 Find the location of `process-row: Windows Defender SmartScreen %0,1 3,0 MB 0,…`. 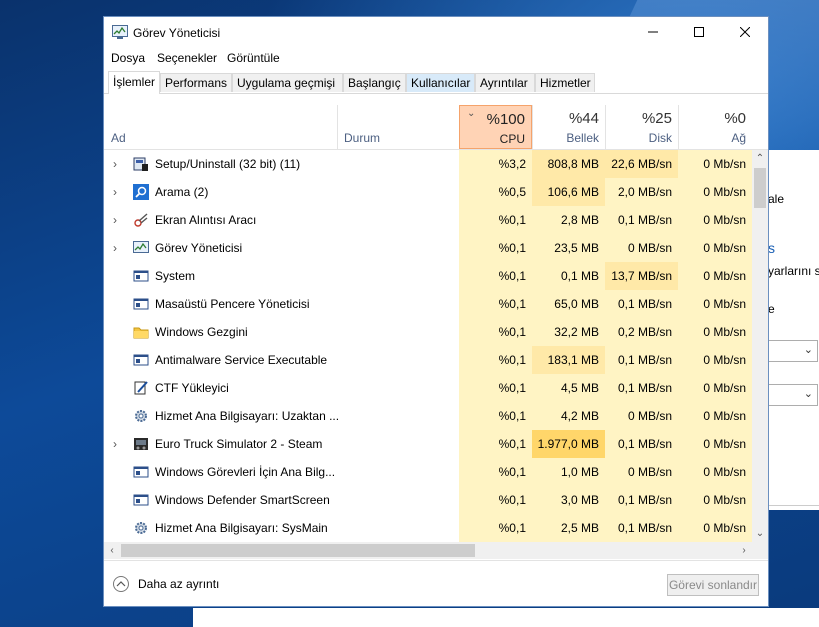

process-row: Windows Defender SmartScreen %0,1 3,0 MB 0,… is located at coordinates (428, 500).